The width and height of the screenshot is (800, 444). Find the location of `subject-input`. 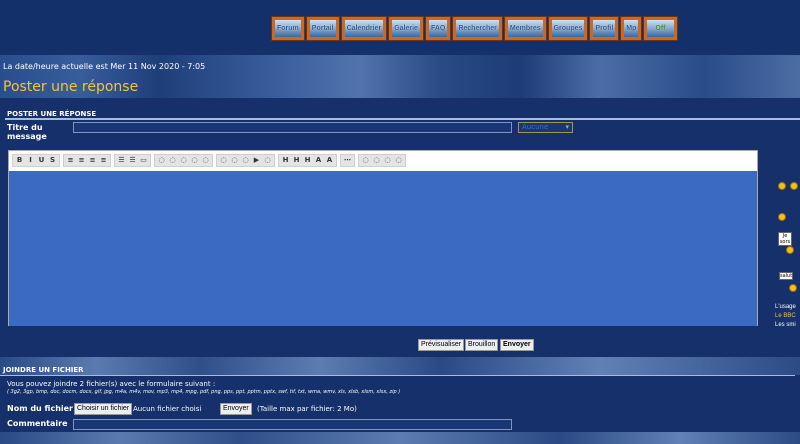

subject-input is located at coordinates (292, 127).